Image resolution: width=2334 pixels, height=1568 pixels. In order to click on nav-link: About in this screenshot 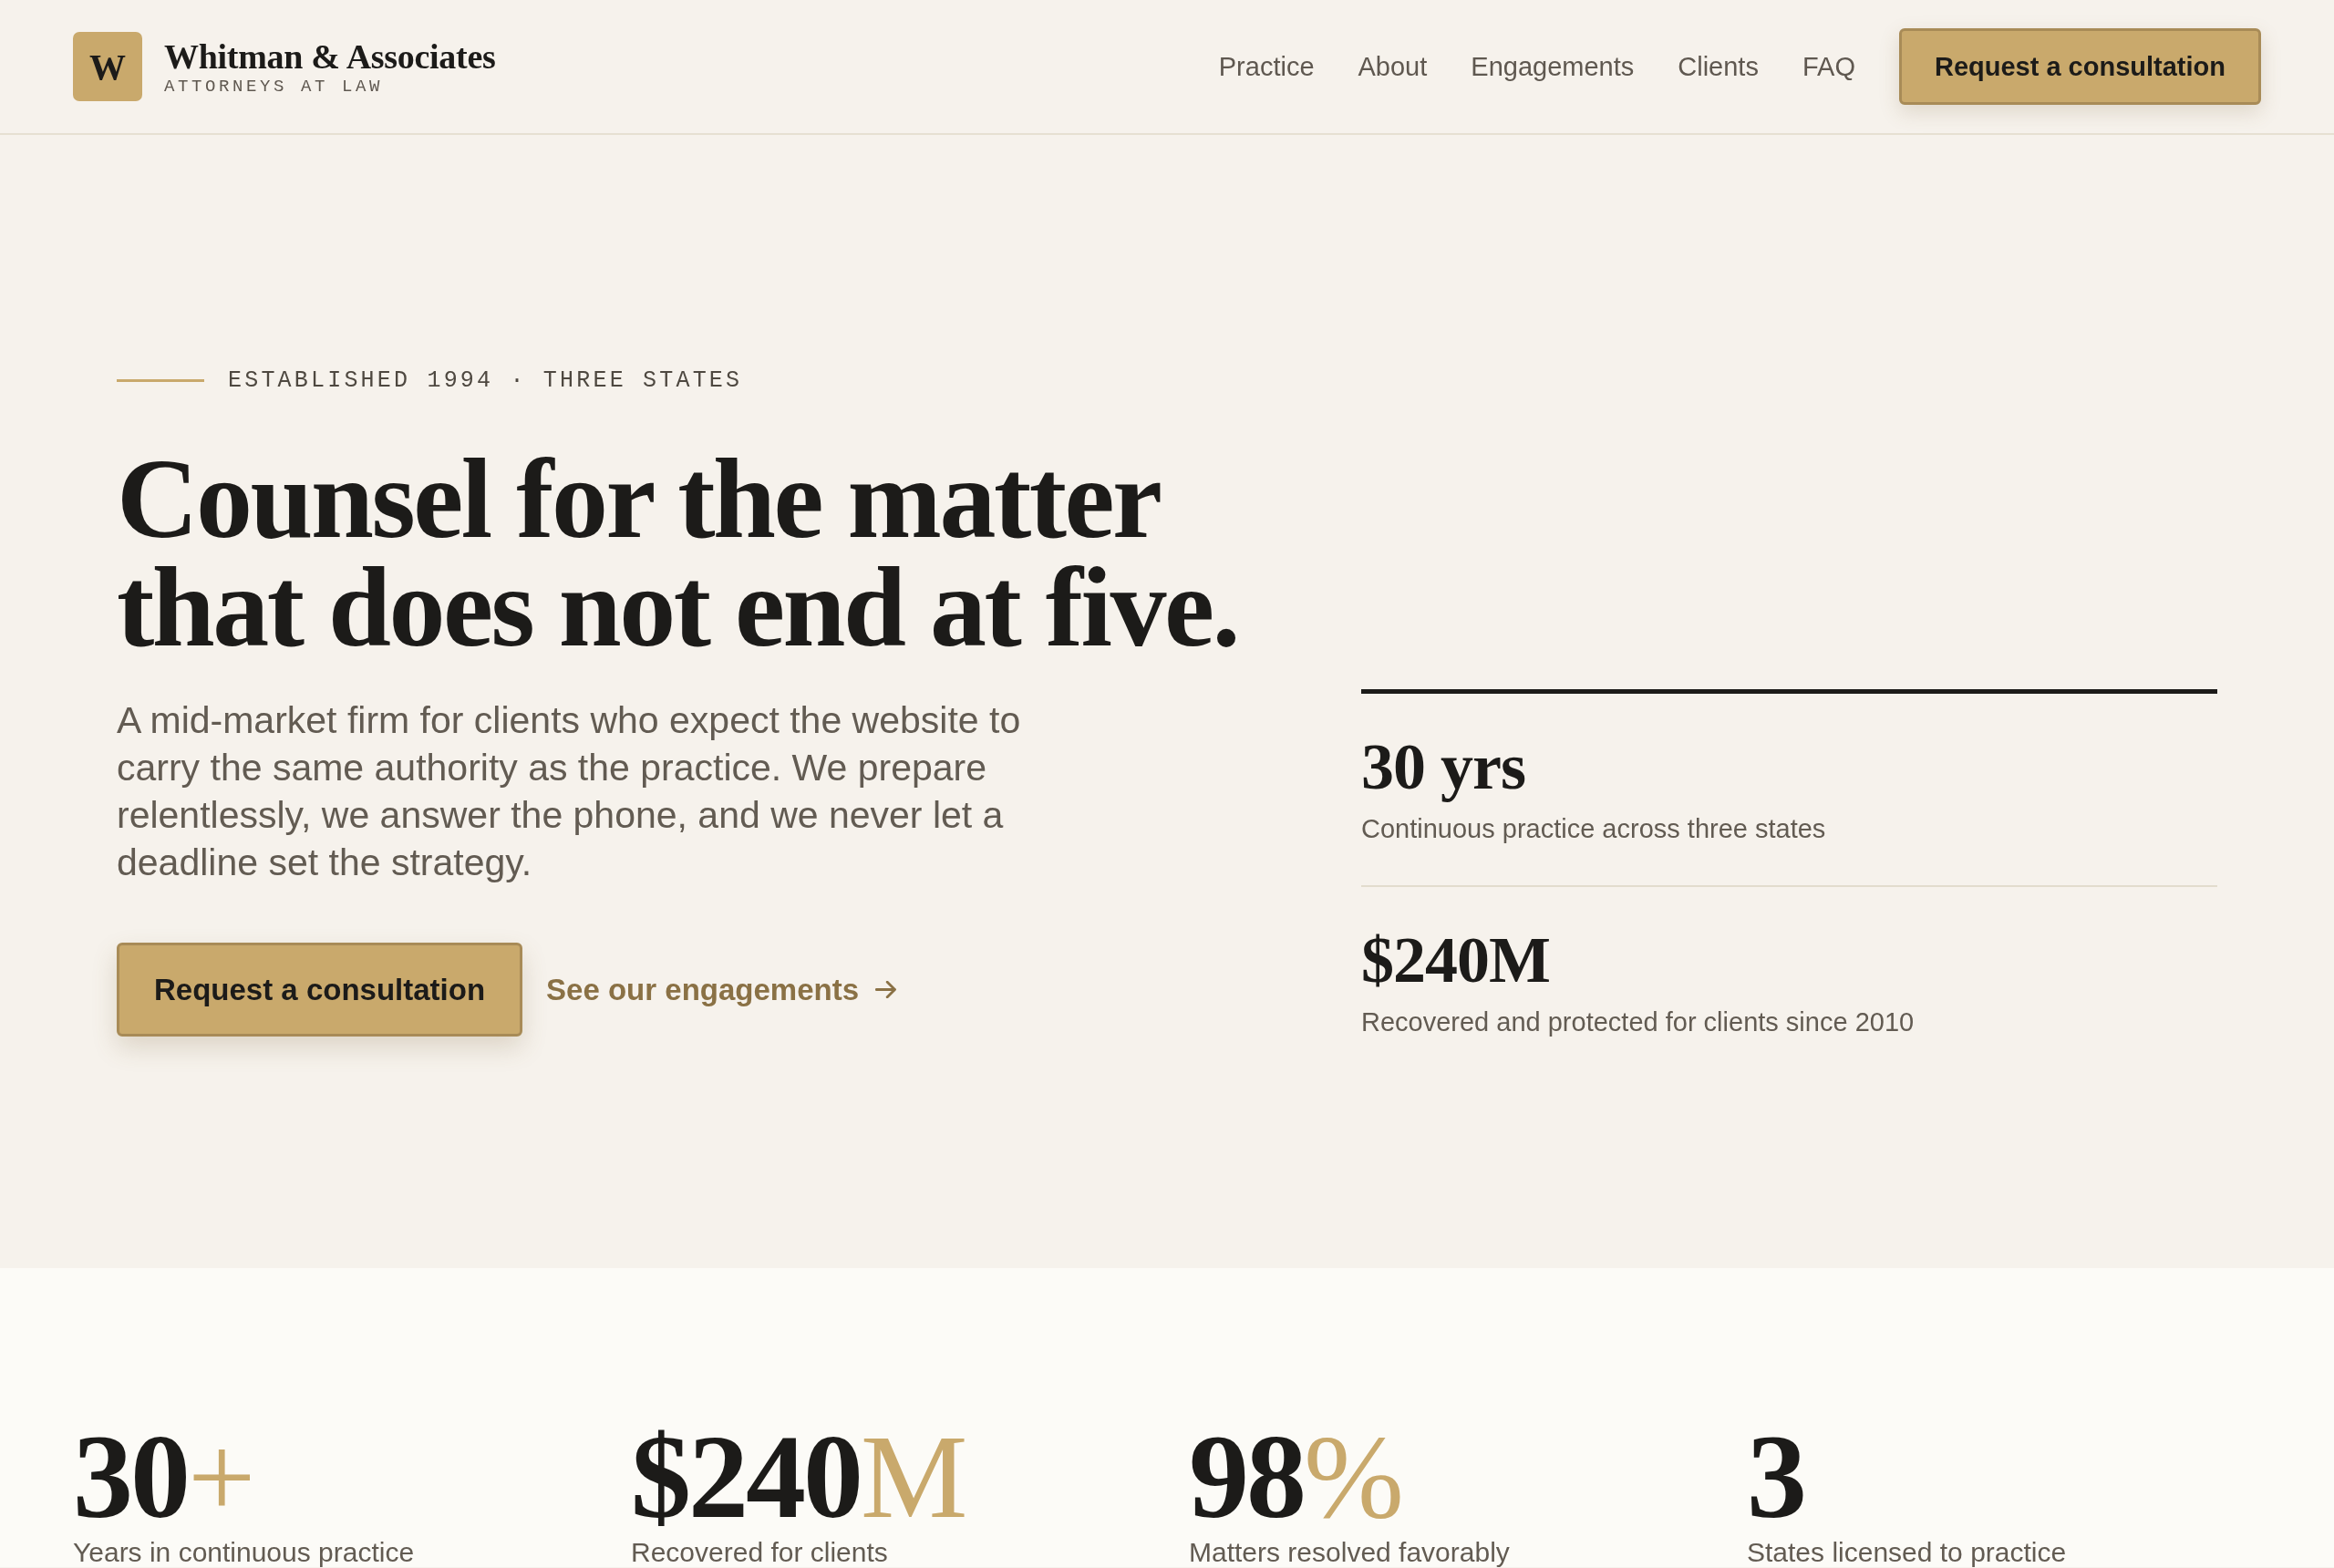, I will do `click(1393, 66)`.